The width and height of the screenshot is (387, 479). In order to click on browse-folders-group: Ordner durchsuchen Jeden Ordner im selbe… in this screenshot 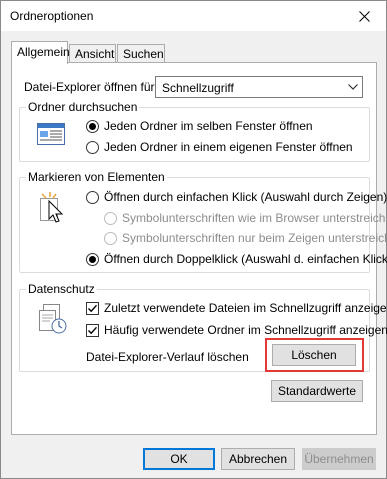, I will do `click(194, 131)`.